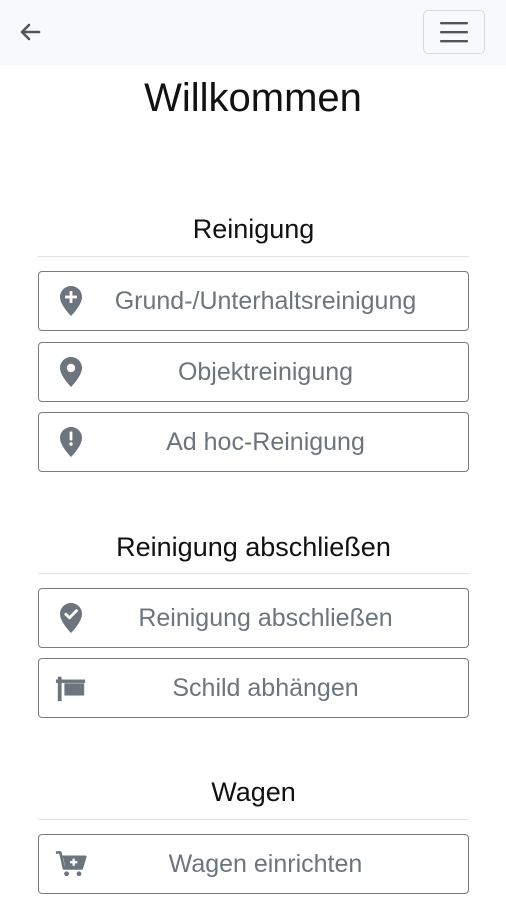 The width and height of the screenshot is (506, 900). I want to click on hamburger-menu-icon, so click(454, 32).